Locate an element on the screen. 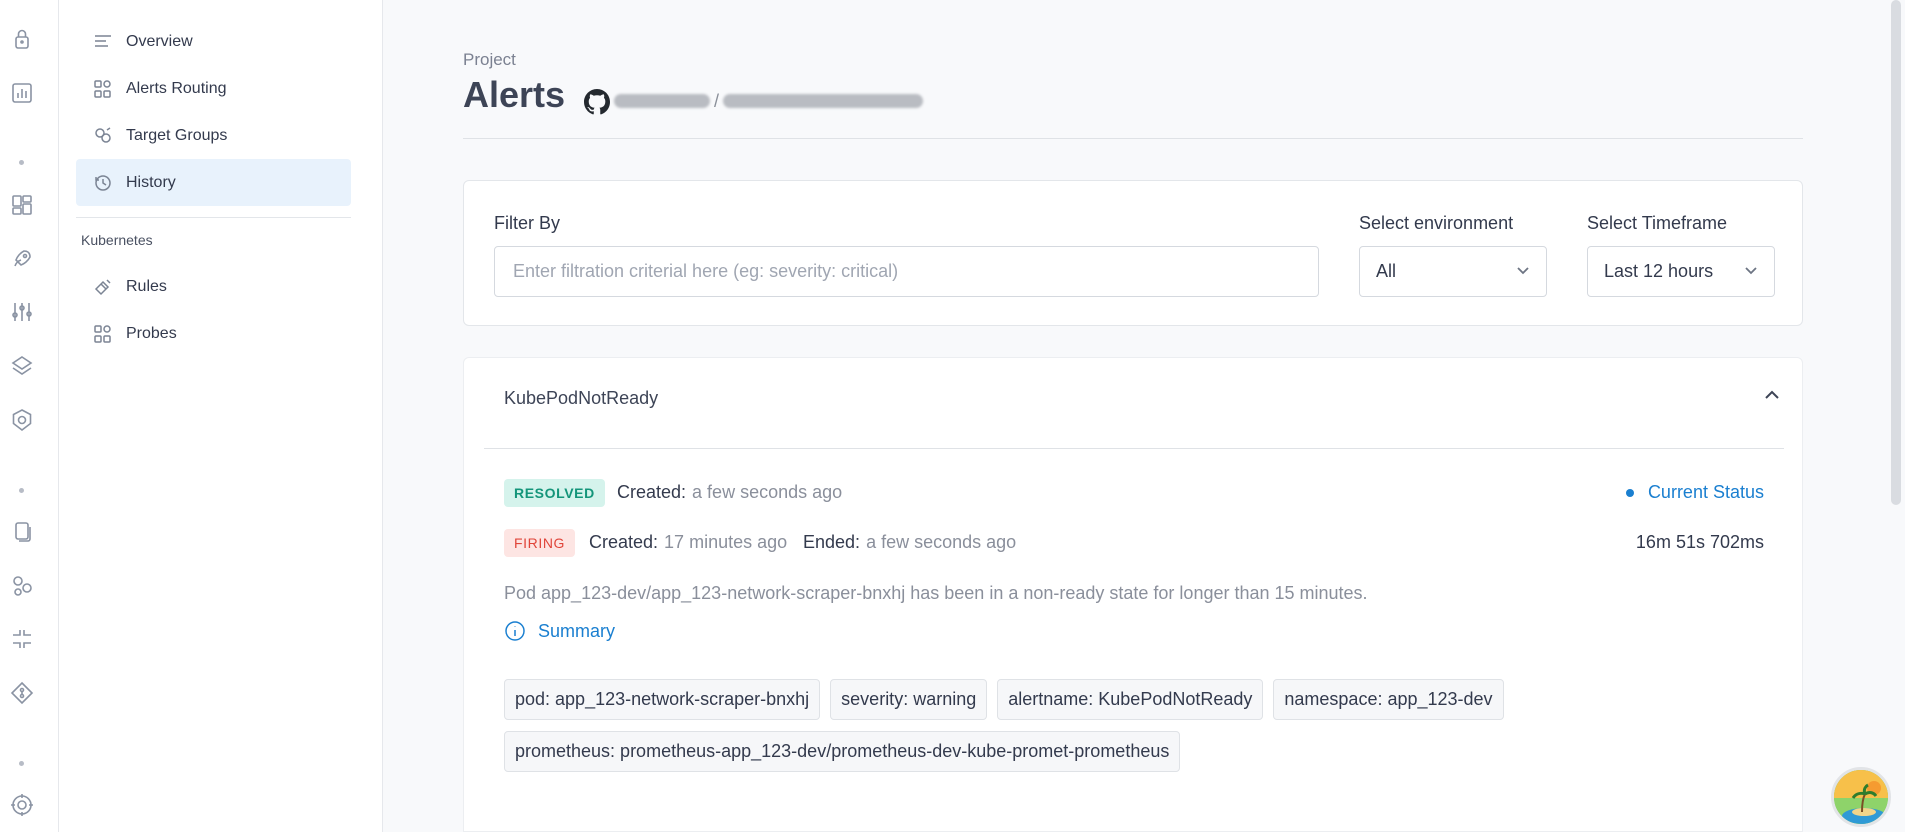  summary-link: Summary is located at coordinates (559, 631).